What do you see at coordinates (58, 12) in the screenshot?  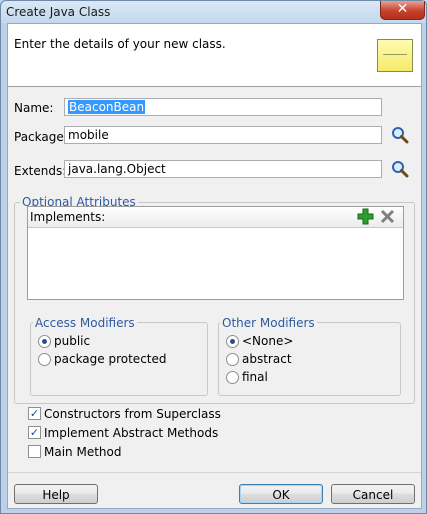 I see `window-title: Create Java Class` at bounding box center [58, 12].